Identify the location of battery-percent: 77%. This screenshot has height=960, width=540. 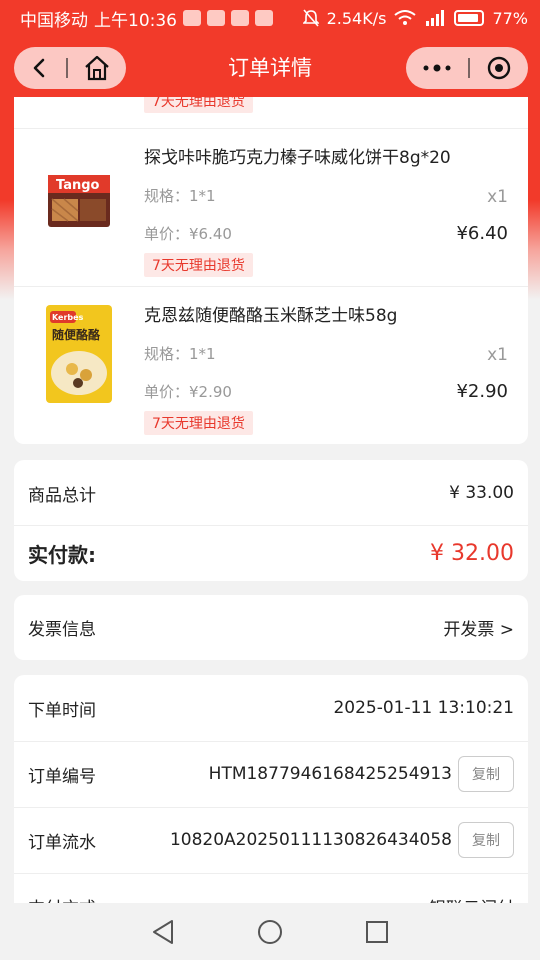
(510, 18).